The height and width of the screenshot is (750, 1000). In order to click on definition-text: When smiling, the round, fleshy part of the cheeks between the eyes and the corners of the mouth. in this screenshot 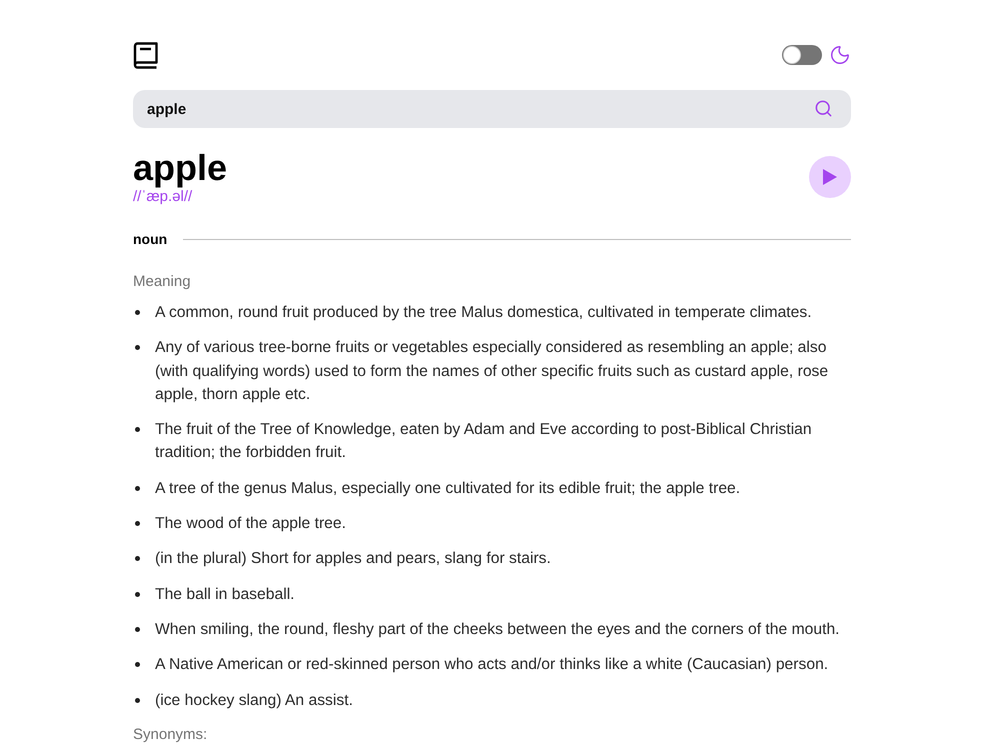, I will do `click(497, 630)`.